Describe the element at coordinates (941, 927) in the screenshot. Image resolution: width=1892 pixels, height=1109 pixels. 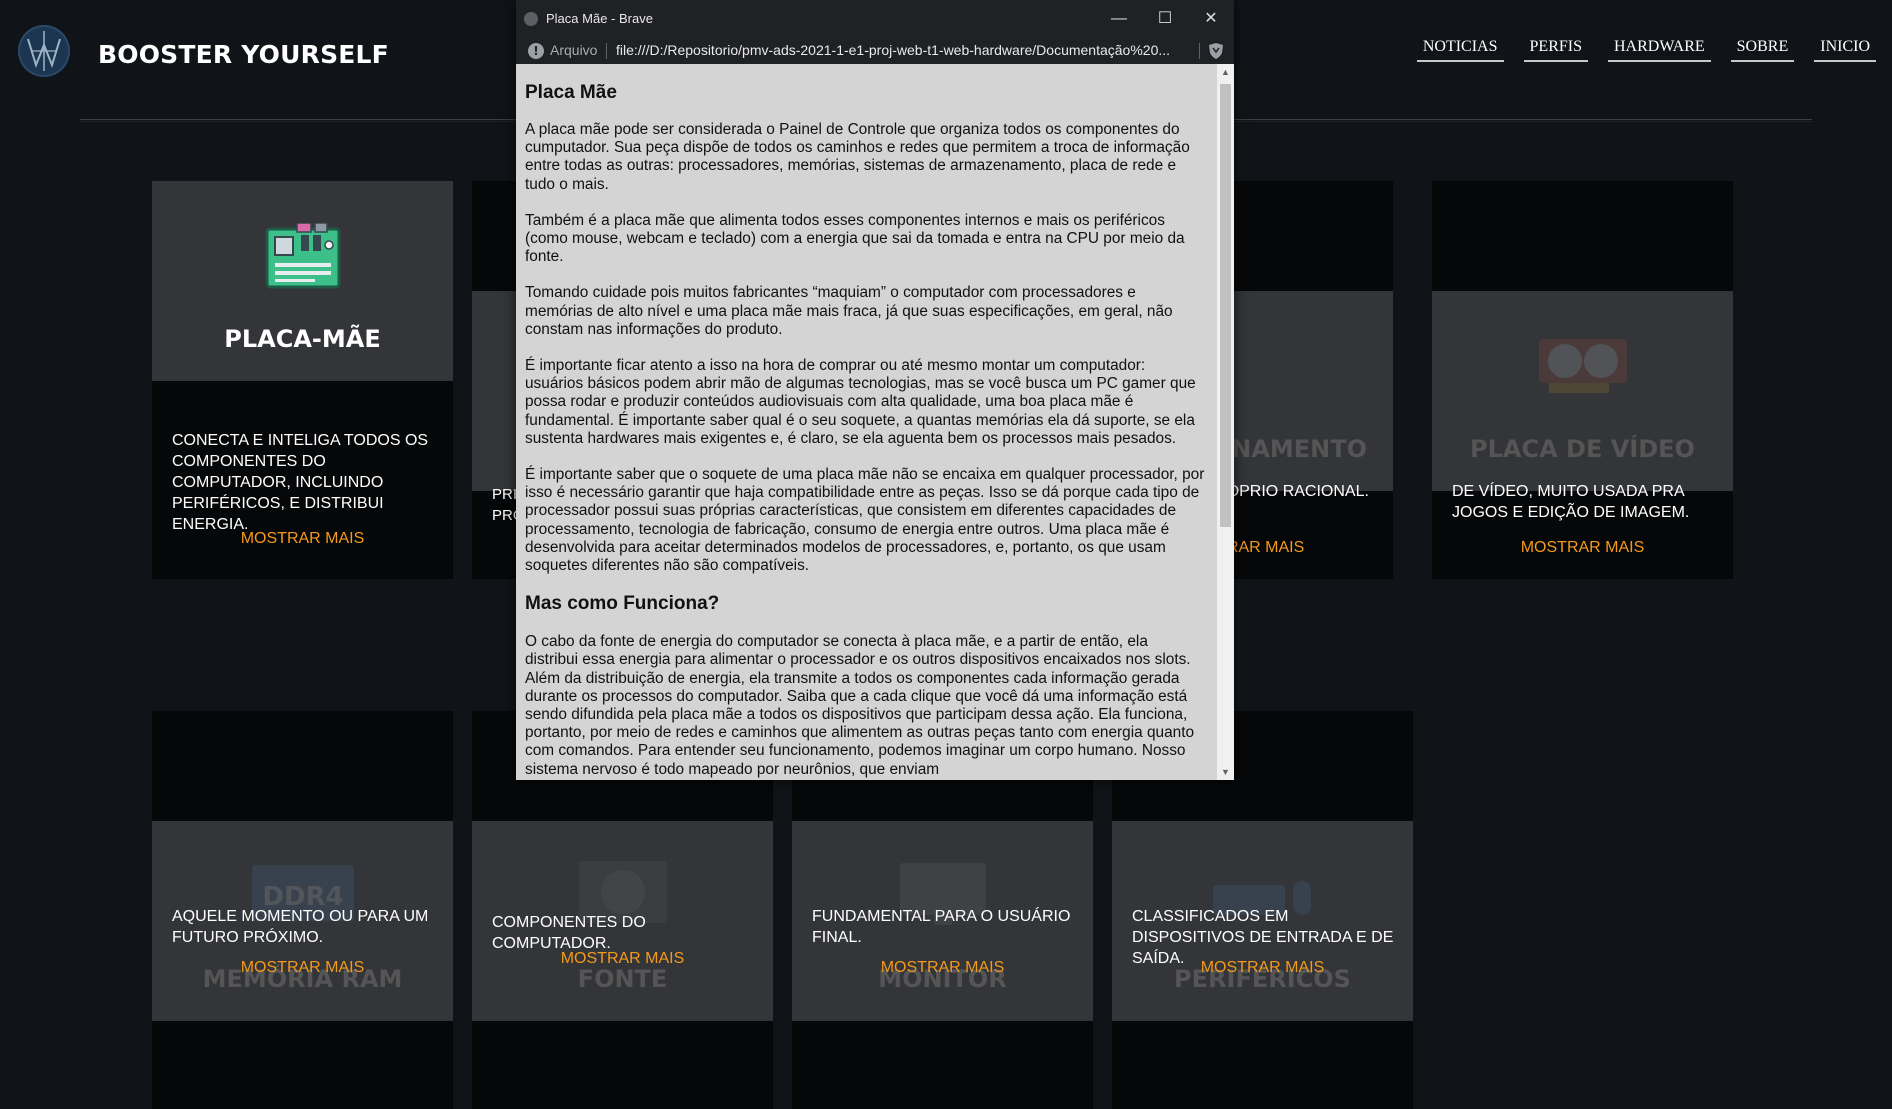
I see `card-description: FUNDAMENTAL PARA O USUÁRIO FINAL.` at that location.